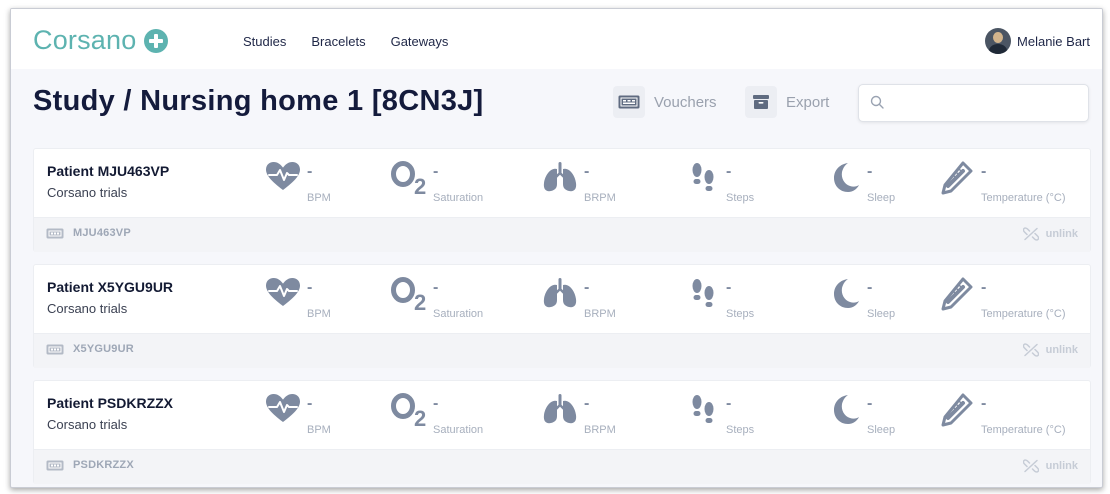 The image size is (1110, 494). I want to click on user-menu: Melanie Bart, so click(1037, 41).